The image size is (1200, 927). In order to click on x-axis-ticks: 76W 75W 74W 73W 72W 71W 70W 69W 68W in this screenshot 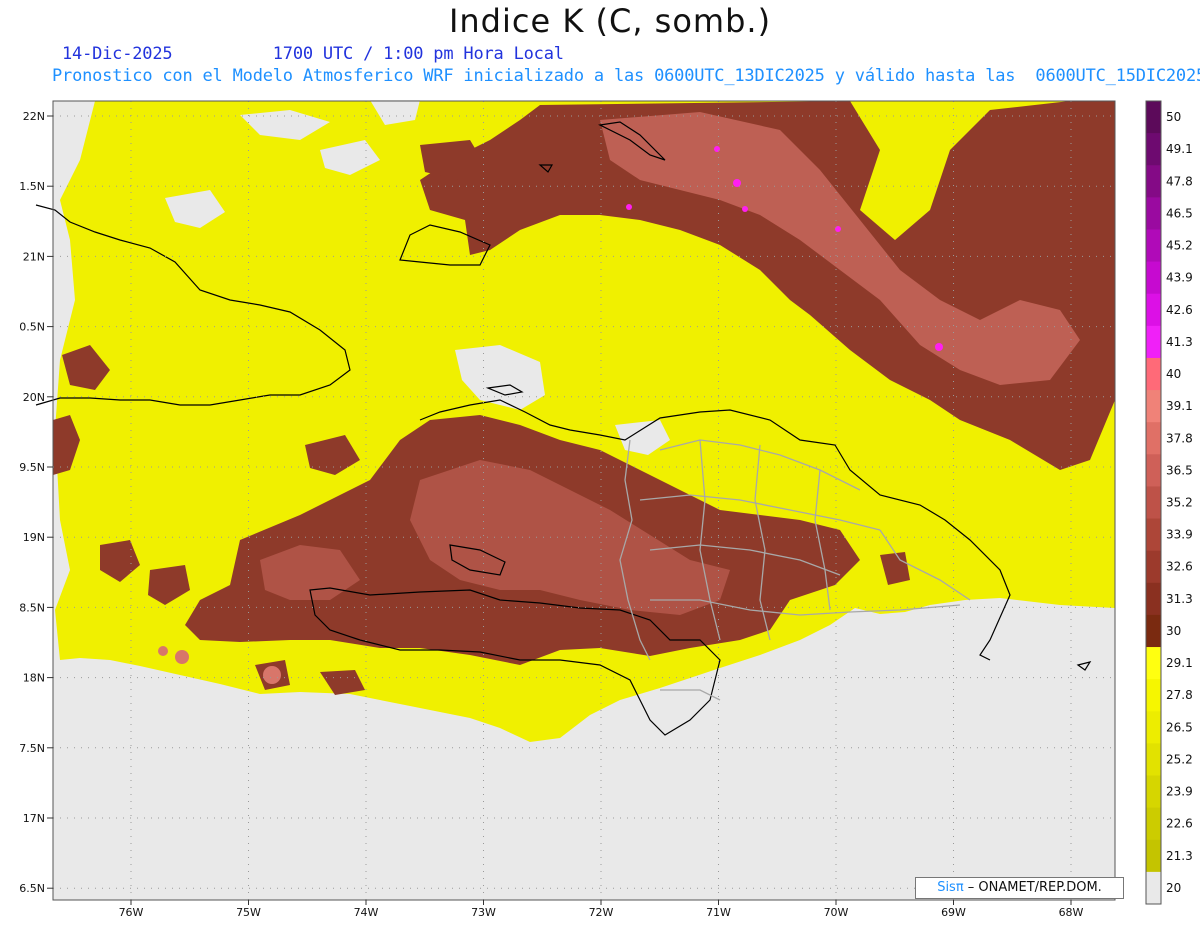, I will do `click(601, 909)`.